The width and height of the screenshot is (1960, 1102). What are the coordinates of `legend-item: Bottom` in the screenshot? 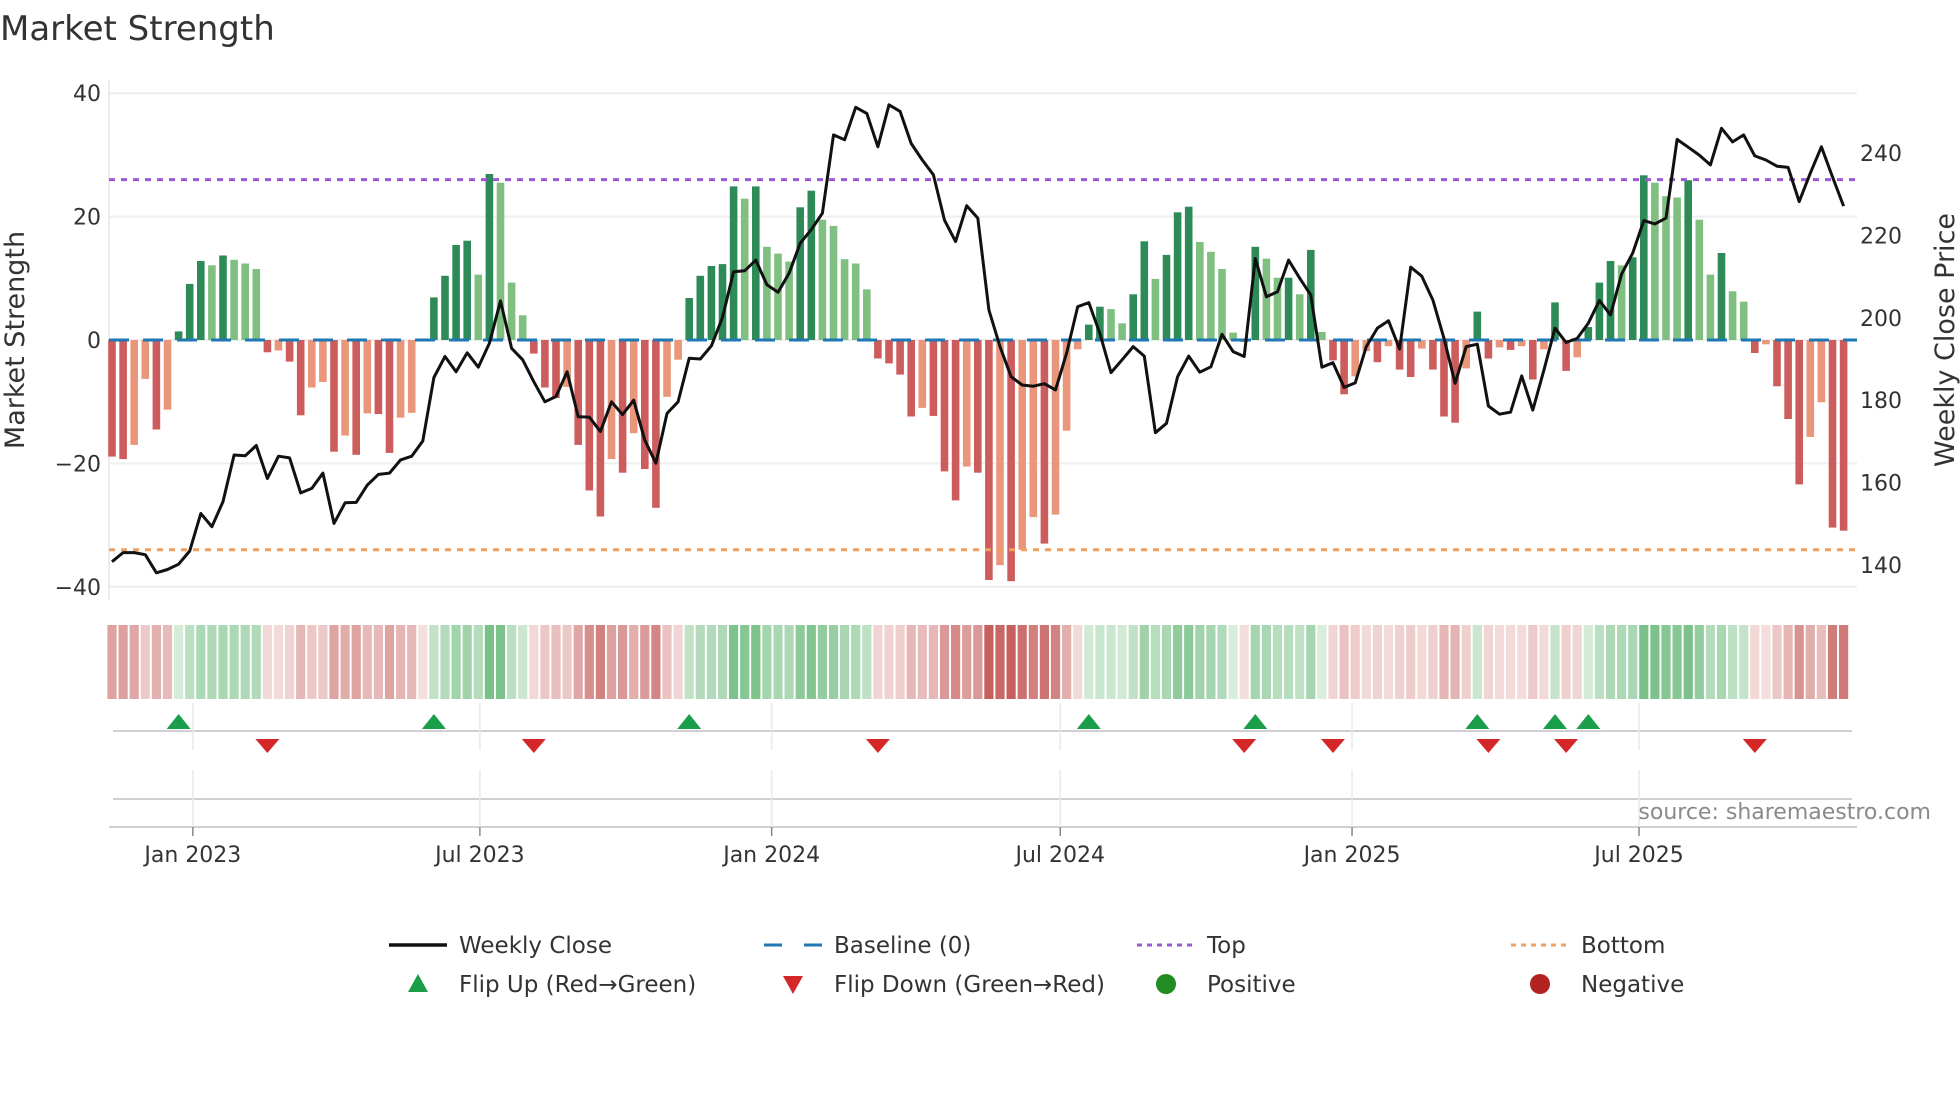 It's located at (1588, 946).